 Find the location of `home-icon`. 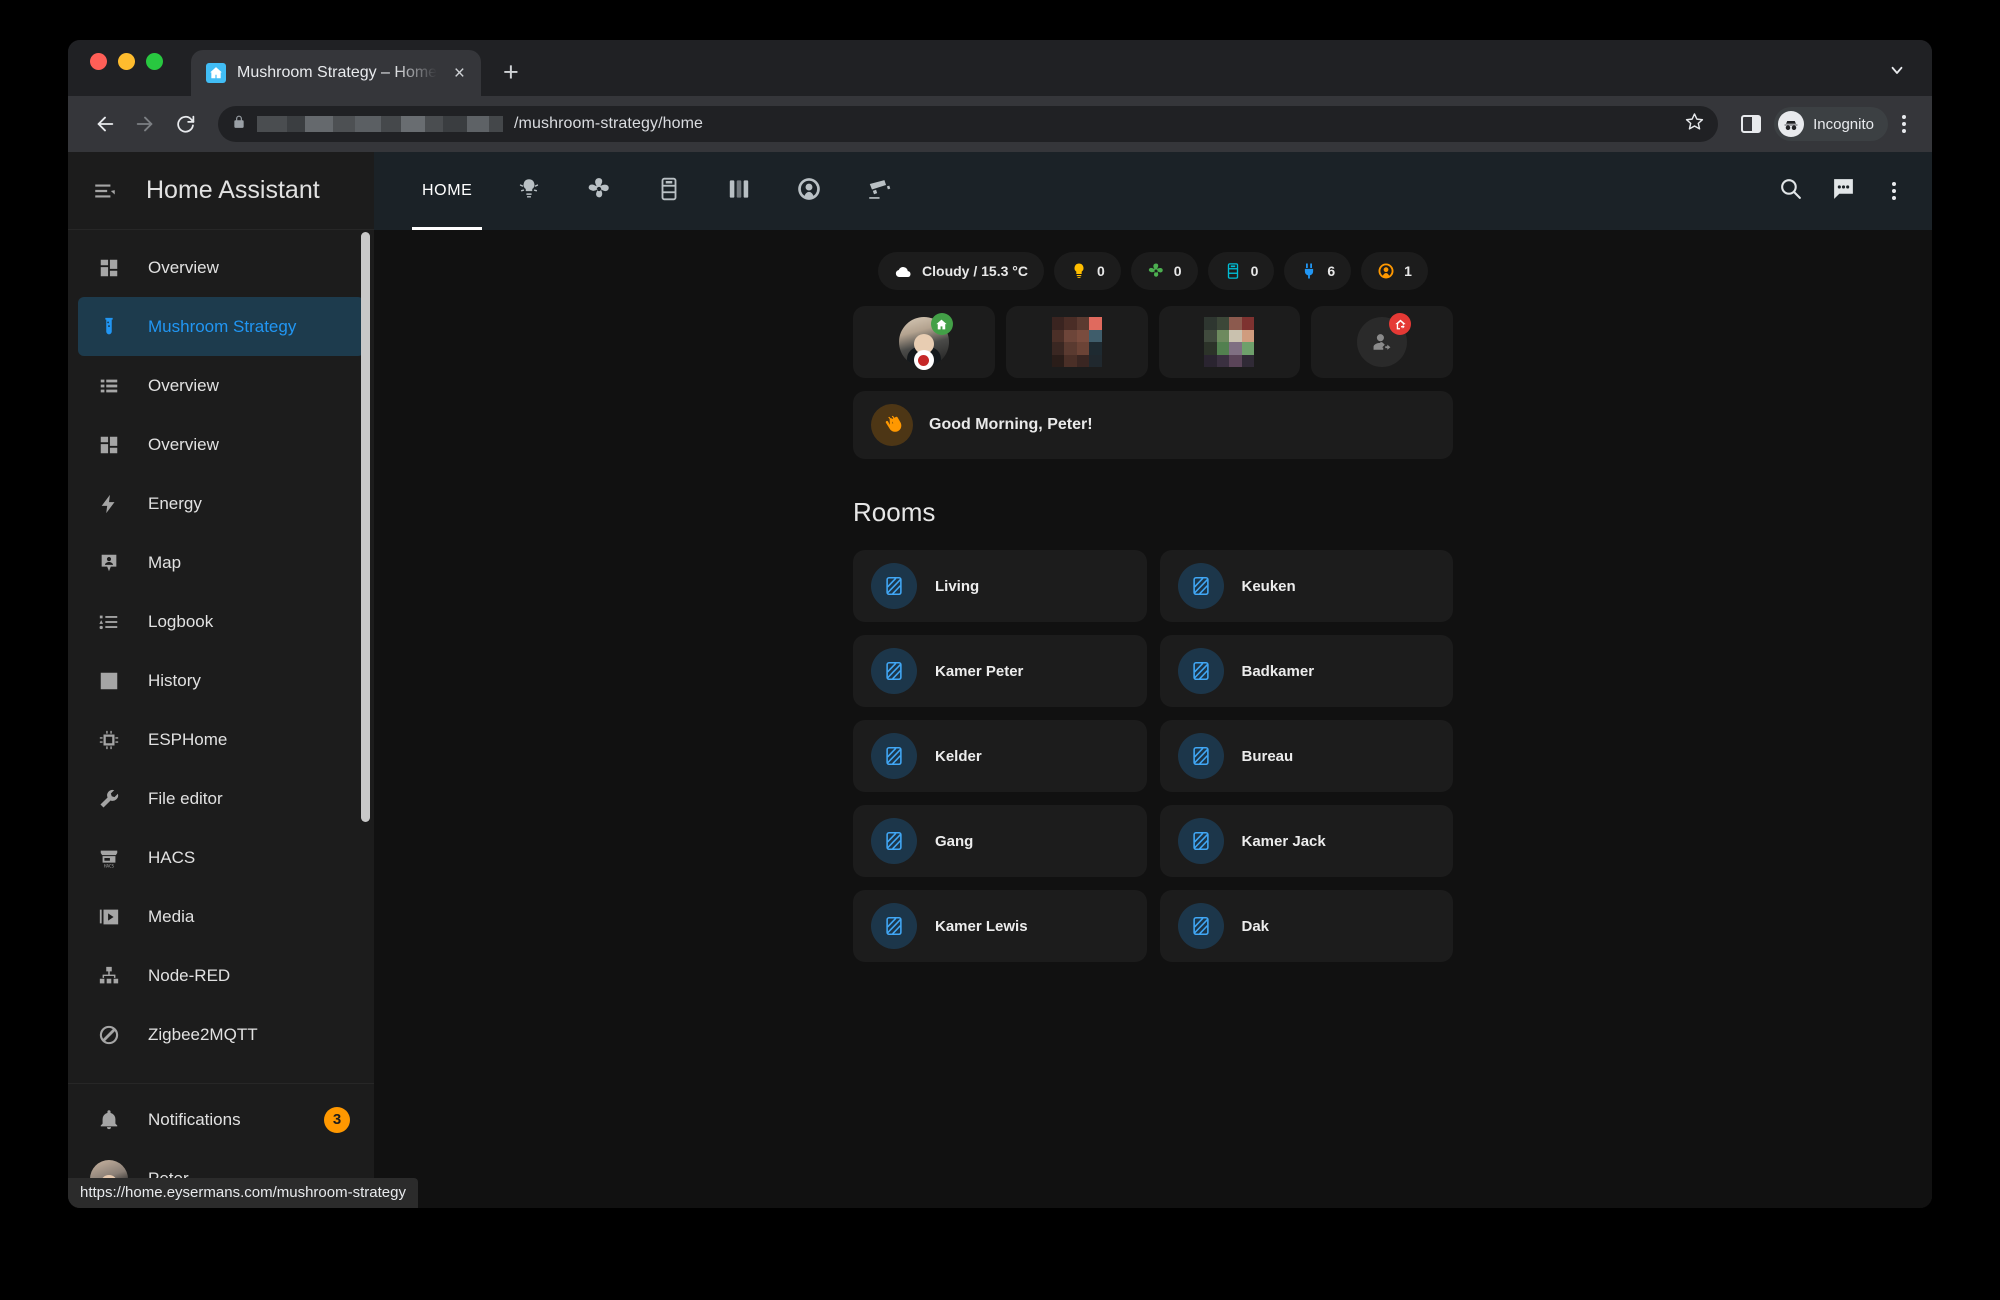

home-icon is located at coordinates (941, 324).